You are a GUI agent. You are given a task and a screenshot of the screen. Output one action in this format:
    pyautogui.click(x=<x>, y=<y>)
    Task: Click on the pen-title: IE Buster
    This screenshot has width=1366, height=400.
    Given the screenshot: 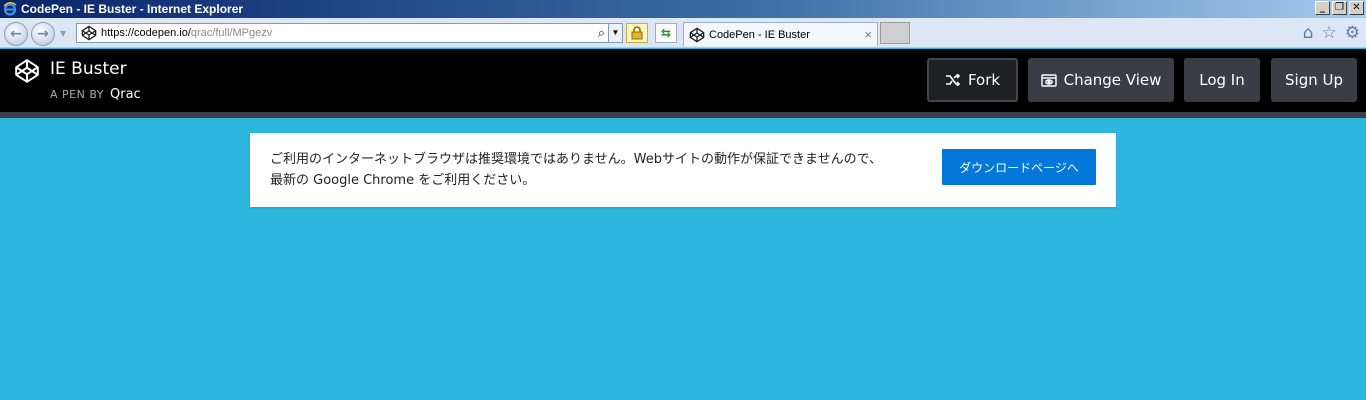 What is the action you would take?
    pyautogui.click(x=88, y=69)
    